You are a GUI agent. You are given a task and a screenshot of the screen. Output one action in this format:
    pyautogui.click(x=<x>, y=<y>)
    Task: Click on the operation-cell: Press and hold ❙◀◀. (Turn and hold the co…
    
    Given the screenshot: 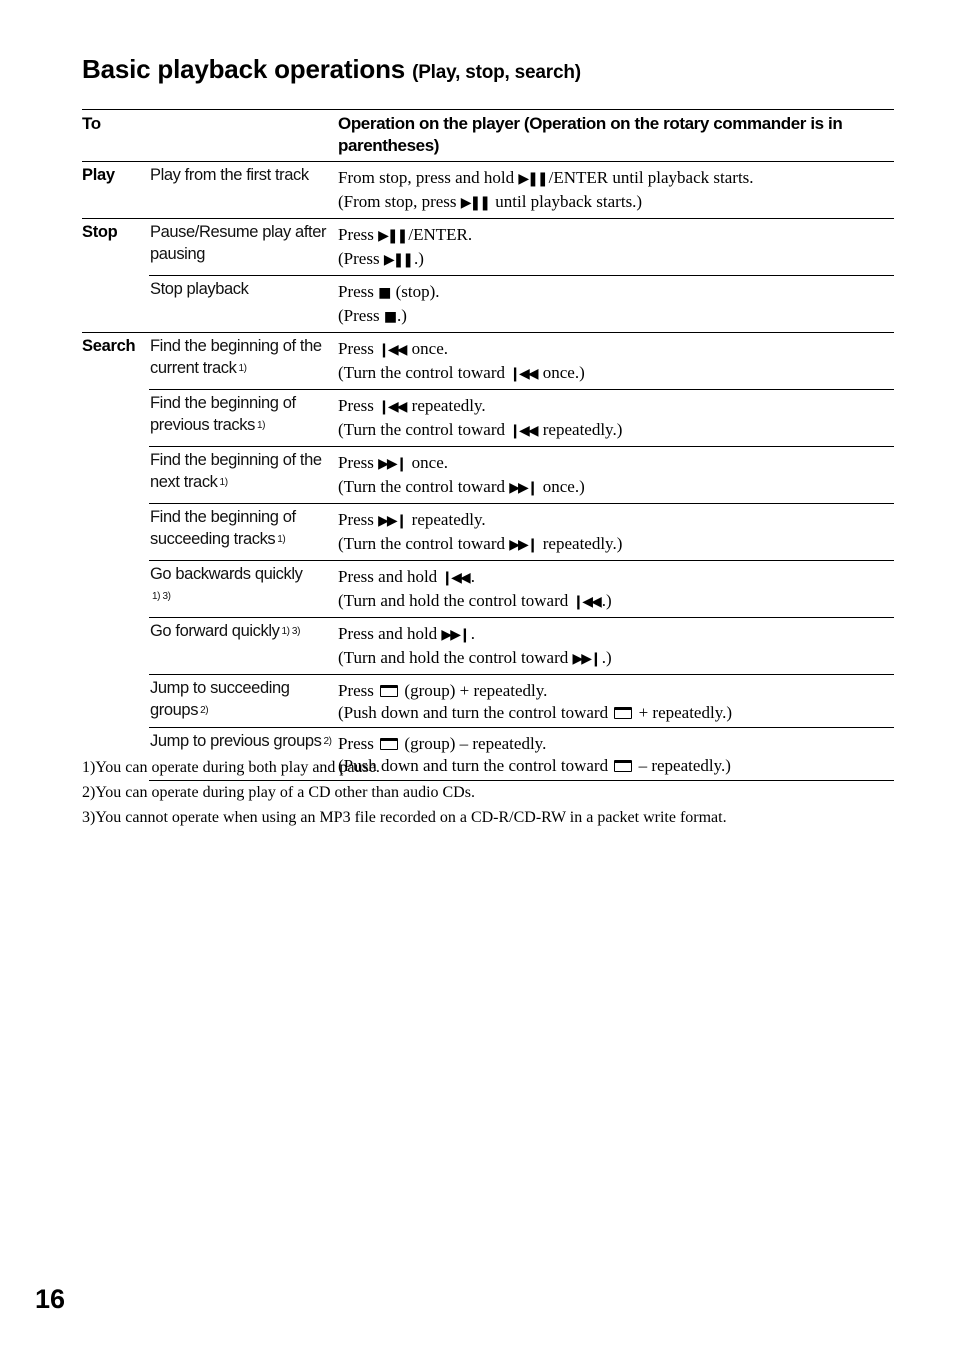 What is the action you would take?
    pyautogui.click(x=615, y=589)
    